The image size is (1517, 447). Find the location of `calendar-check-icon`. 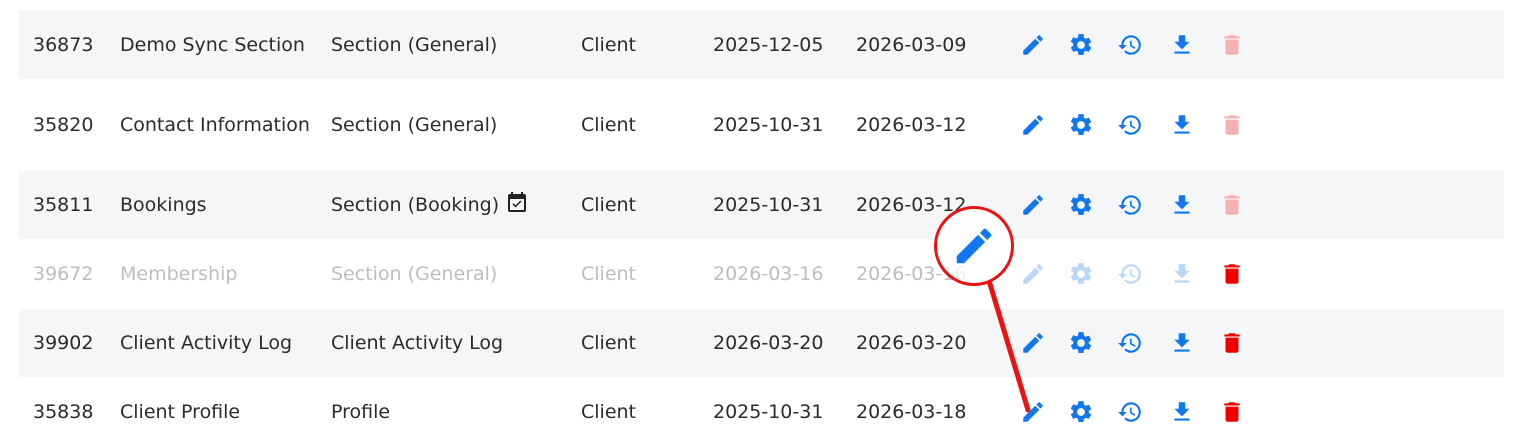

calendar-check-icon is located at coordinates (517, 202).